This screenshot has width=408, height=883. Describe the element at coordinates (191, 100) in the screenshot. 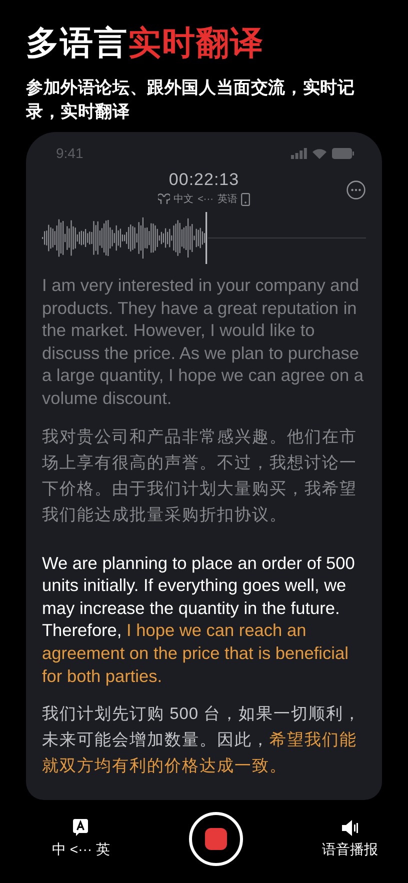

I see `subtitle: 参加外语论坛、跟外国人当面交流，实时记录，实时翻译` at that location.